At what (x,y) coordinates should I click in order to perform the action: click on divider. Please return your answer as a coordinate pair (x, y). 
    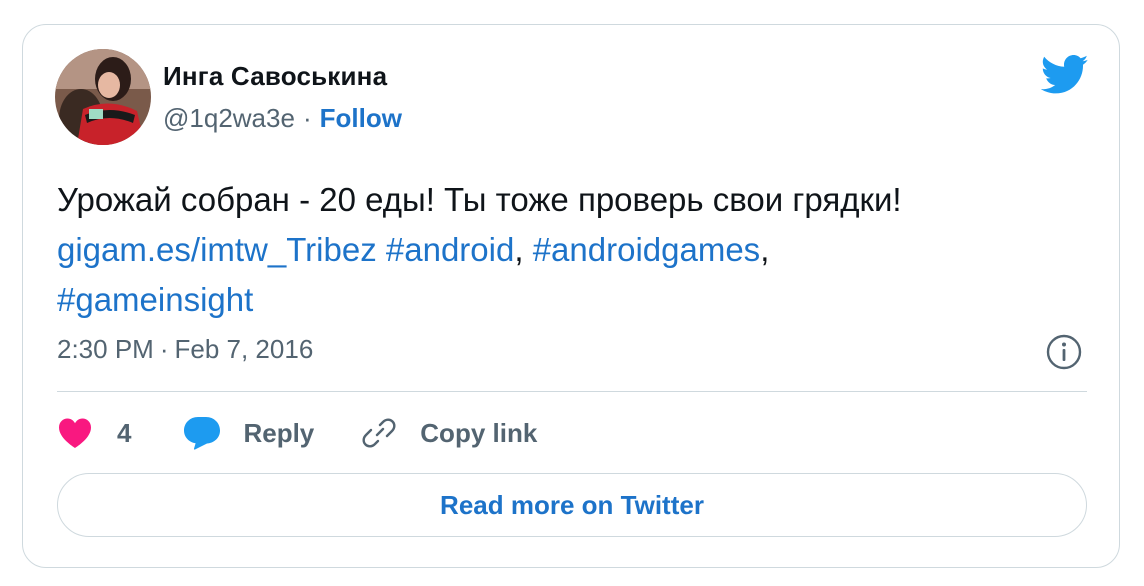
    Looking at the image, I should click on (572, 391).